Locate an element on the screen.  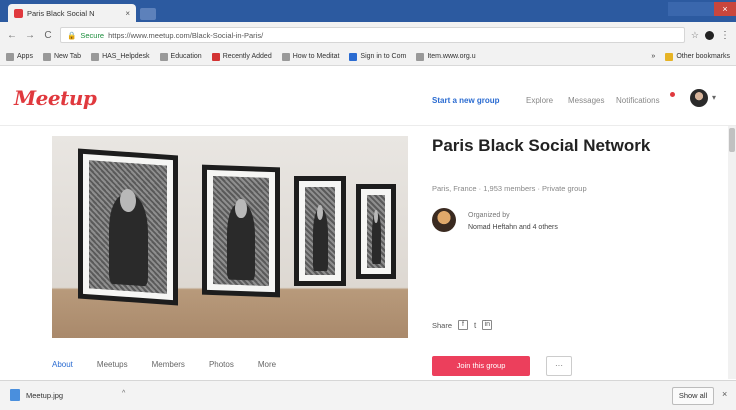
group-title: Paris Black Social Network is located at coordinates (541, 145).